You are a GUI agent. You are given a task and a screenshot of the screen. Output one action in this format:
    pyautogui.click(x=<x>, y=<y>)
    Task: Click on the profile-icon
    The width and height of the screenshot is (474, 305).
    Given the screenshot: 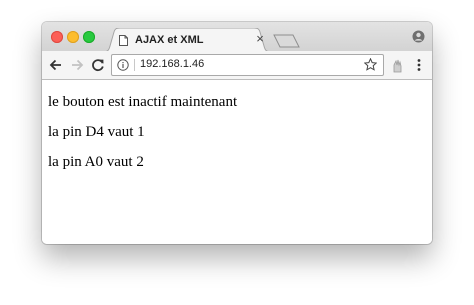 What is the action you would take?
    pyautogui.click(x=418, y=36)
    